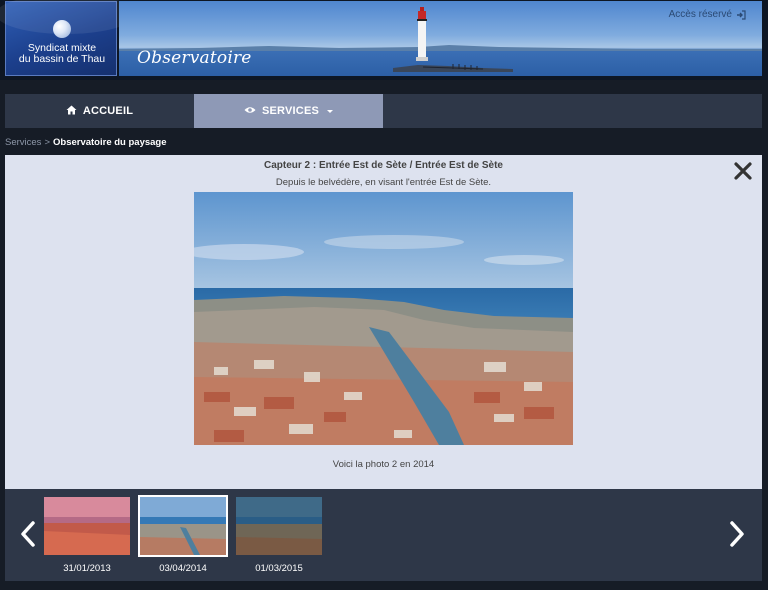  I want to click on access-reserved-label: Accès réservé, so click(700, 14).